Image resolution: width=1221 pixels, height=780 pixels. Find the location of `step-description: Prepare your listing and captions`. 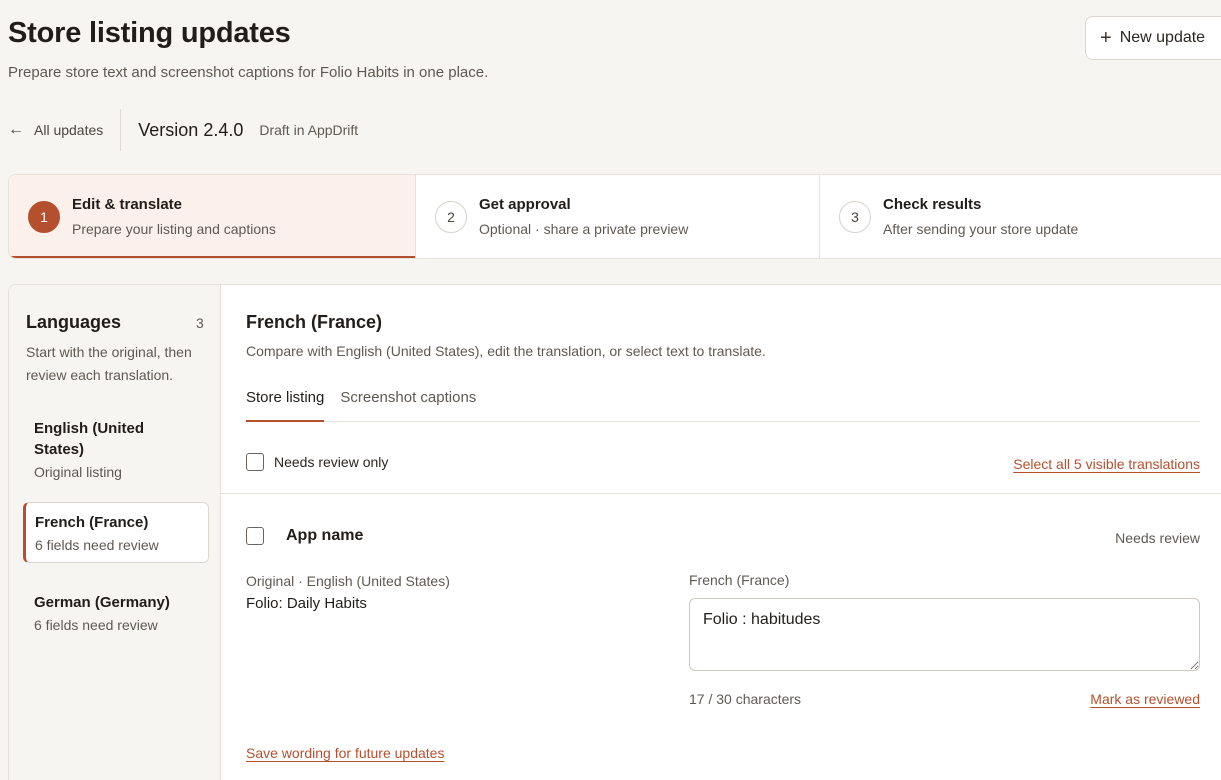

step-description: Prepare your listing and captions is located at coordinates (174, 229).